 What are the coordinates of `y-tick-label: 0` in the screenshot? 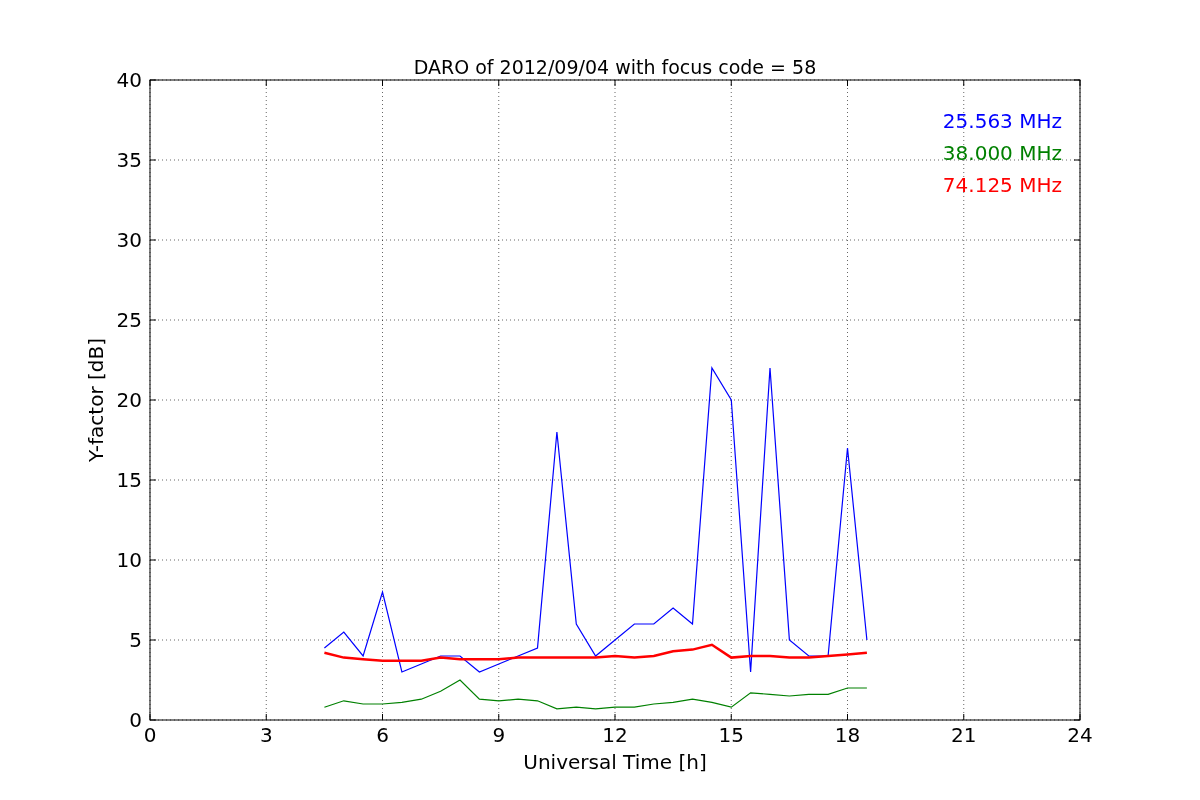 It's located at (135, 720).